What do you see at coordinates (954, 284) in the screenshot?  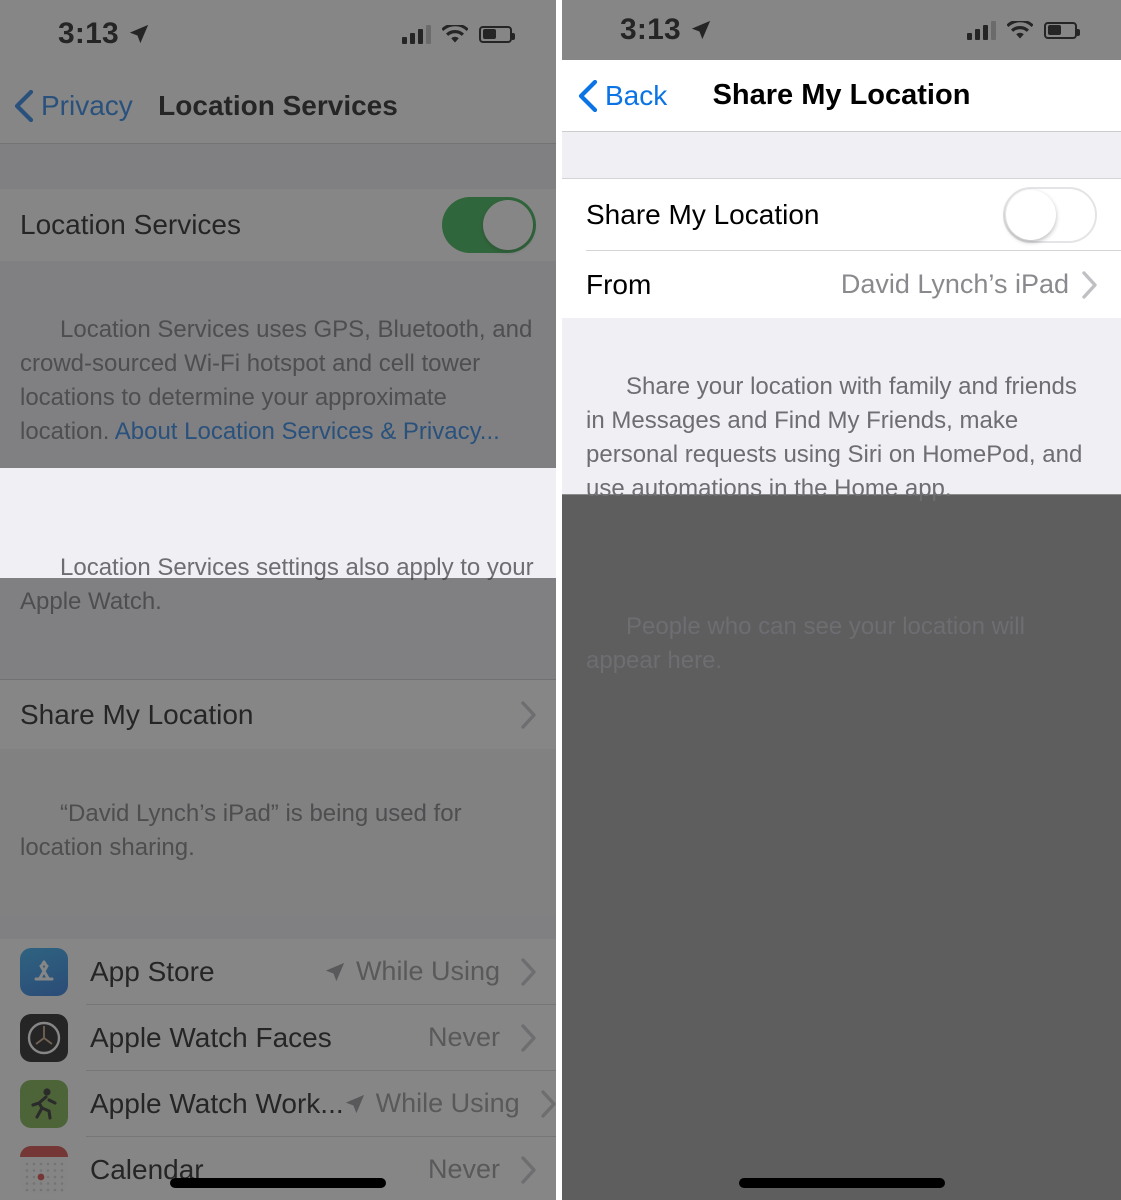 I see `from-value: David Lynch’s iPad` at bounding box center [954, 284].